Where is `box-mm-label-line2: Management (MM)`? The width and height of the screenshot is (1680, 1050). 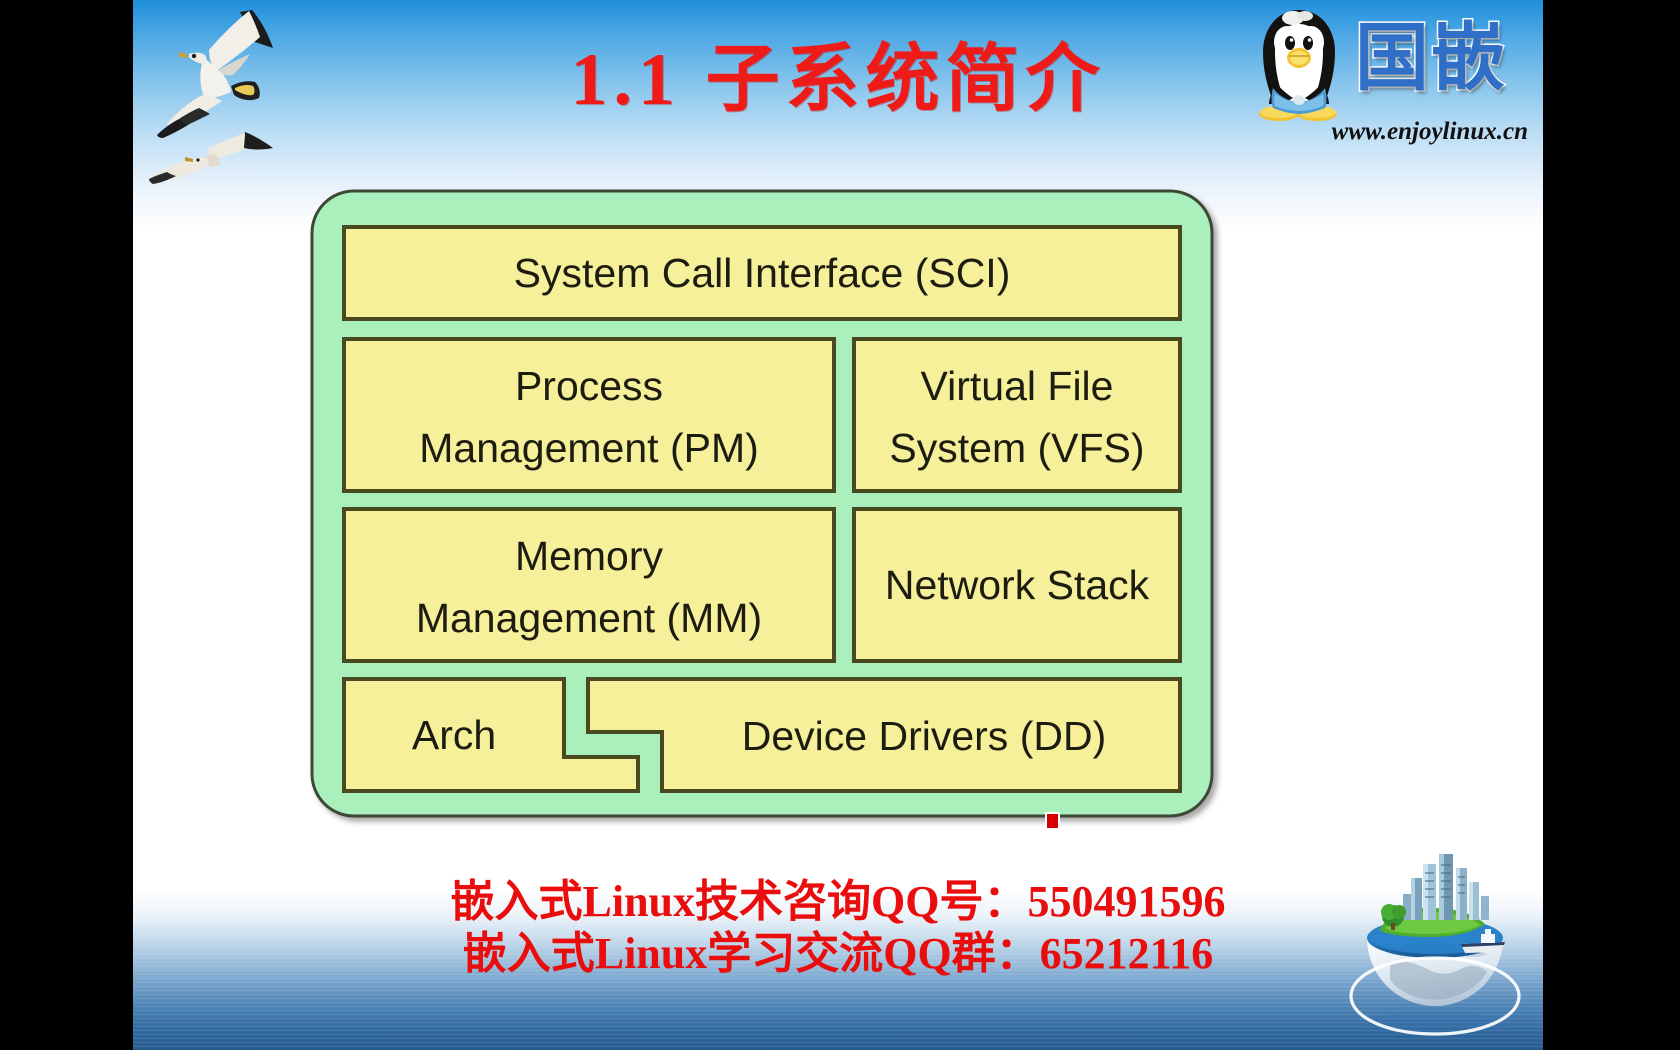
box-mm-label-line2: Management (MM) is located at coordinates (589, 618).